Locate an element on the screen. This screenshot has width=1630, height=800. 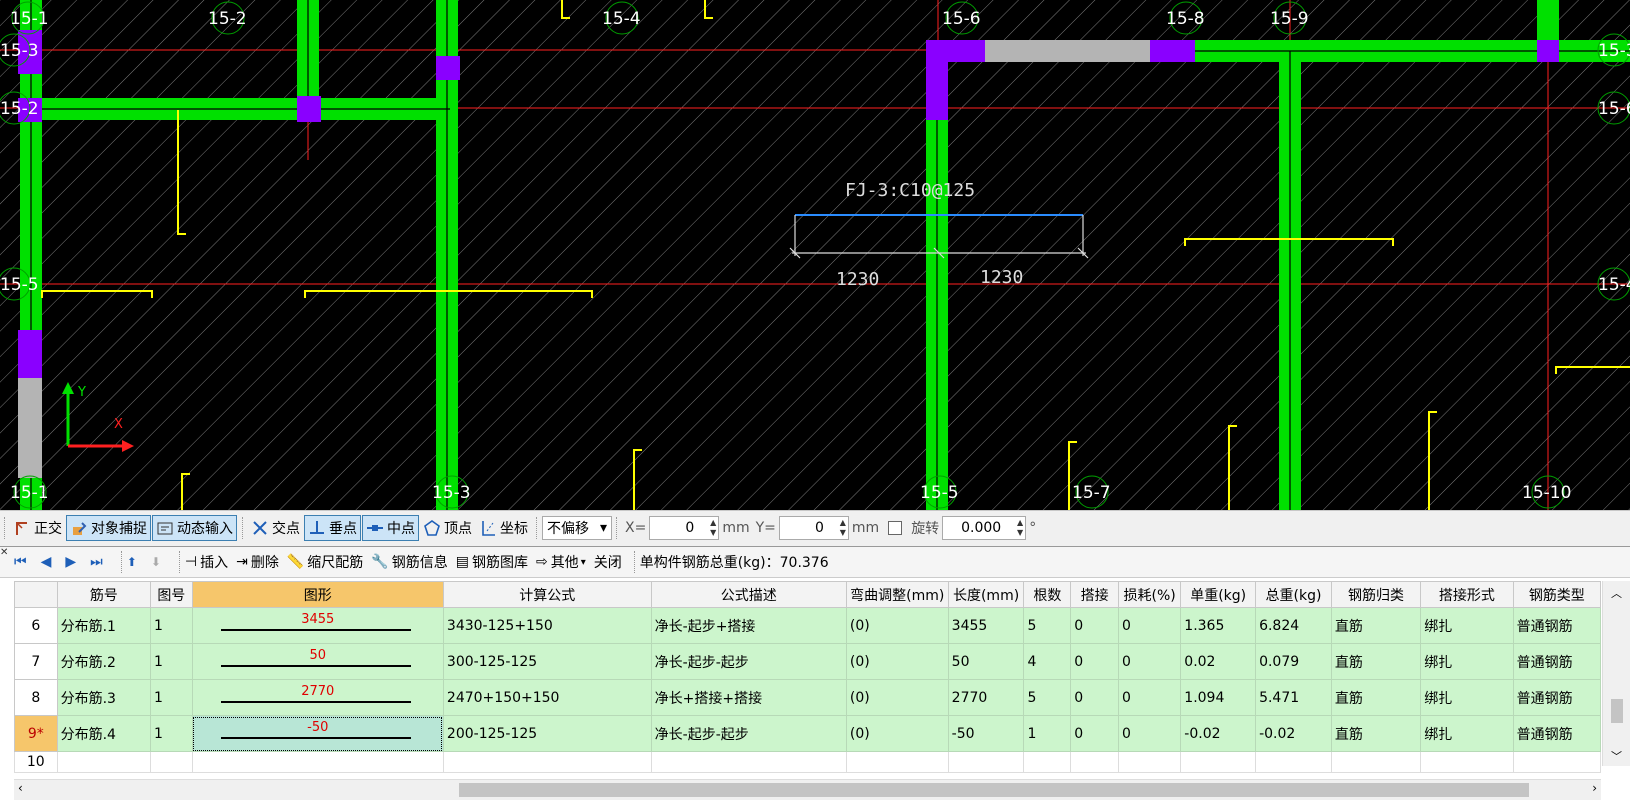
intersection-button: 交点 is located at coordinates (275, 528).